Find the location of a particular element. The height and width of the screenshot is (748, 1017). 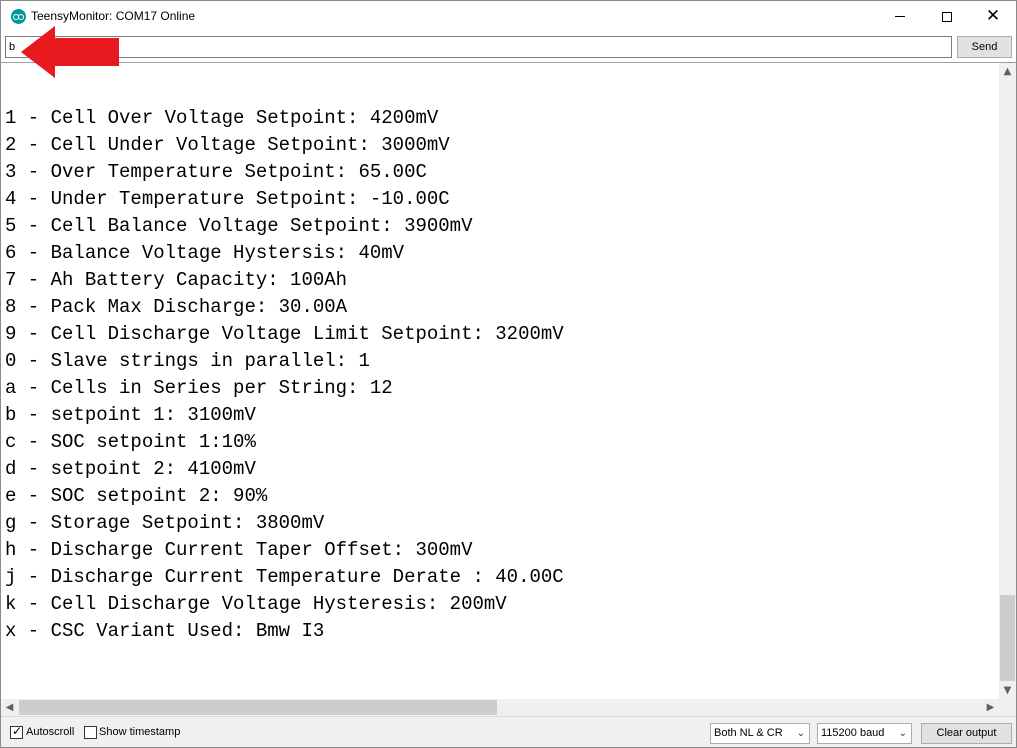

maximize-button is located at coordinates (947, 16).